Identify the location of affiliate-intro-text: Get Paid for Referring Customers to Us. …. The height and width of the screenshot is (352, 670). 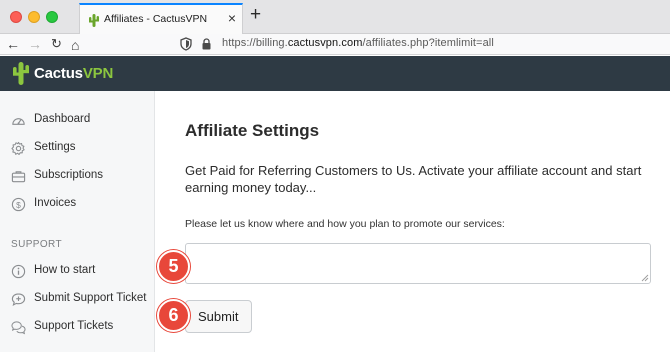
(413, 179).